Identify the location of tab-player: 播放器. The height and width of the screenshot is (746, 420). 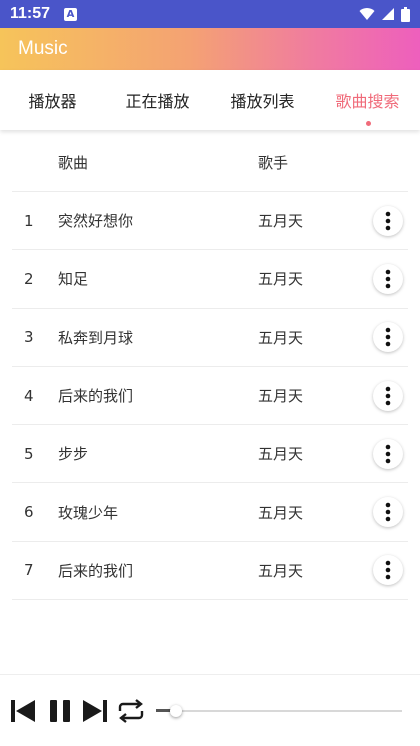
(52, 100).